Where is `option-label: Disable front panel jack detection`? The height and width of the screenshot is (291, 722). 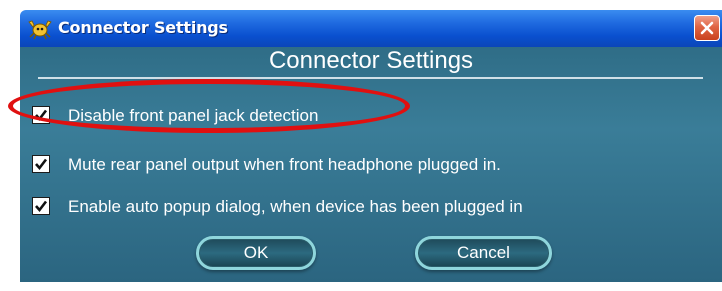
option-label: Disable front panel jack detection is located at coordinates (193, 115).